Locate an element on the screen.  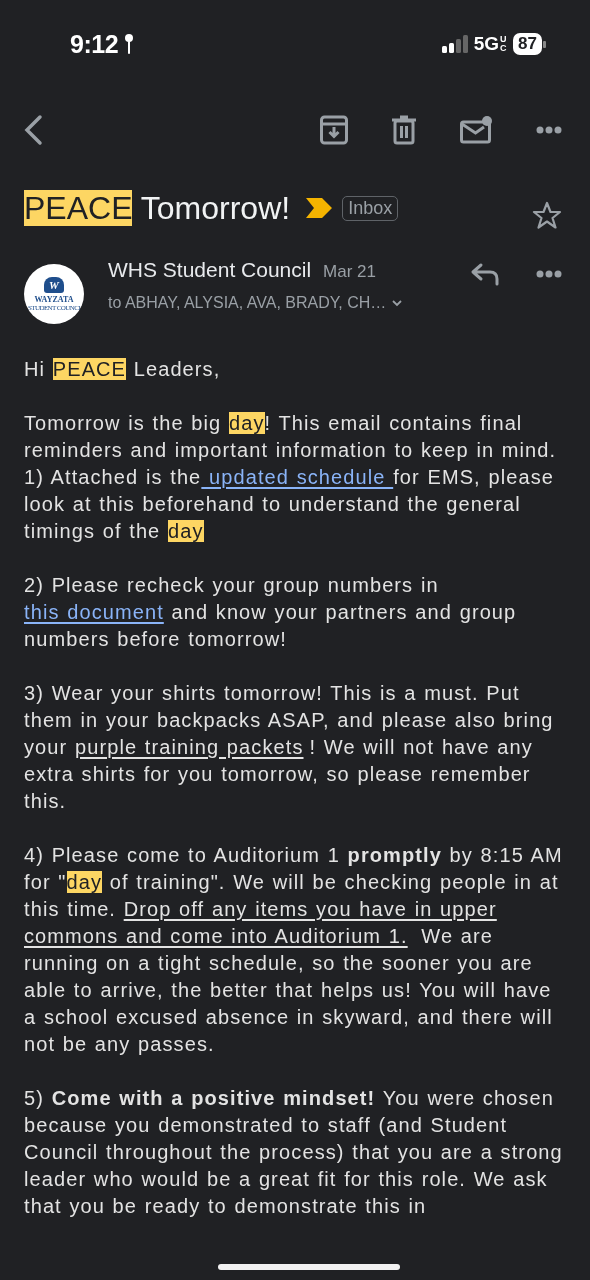
link: Drop off any items you have in upper is located at coordinates (310, 909).